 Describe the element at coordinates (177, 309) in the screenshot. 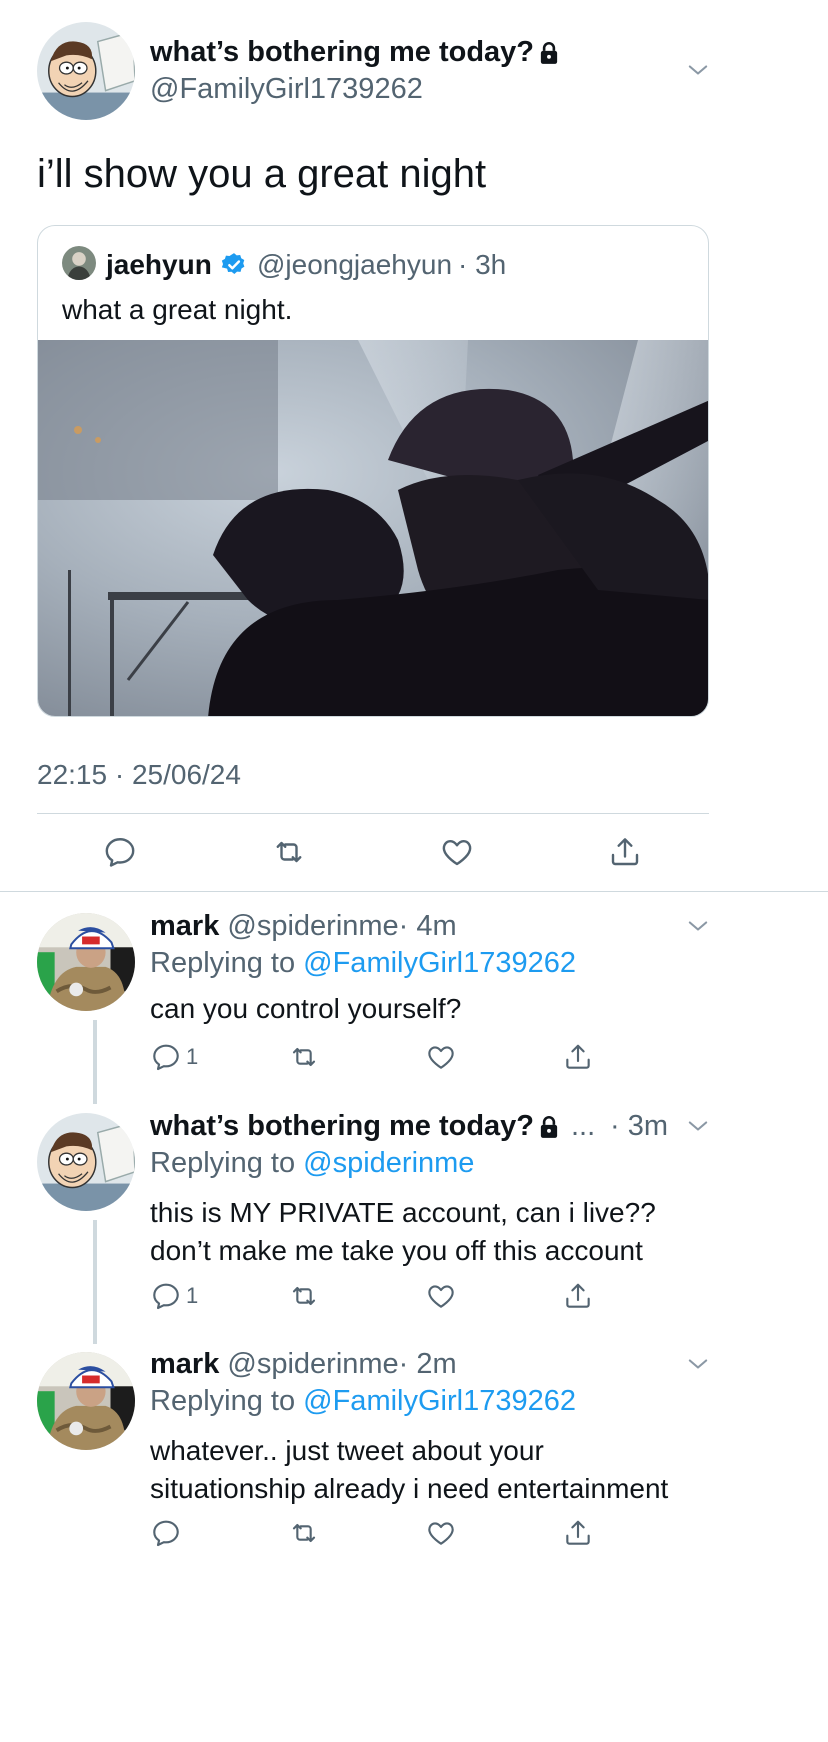

I see `quoted-text: what a great night.` at that location.